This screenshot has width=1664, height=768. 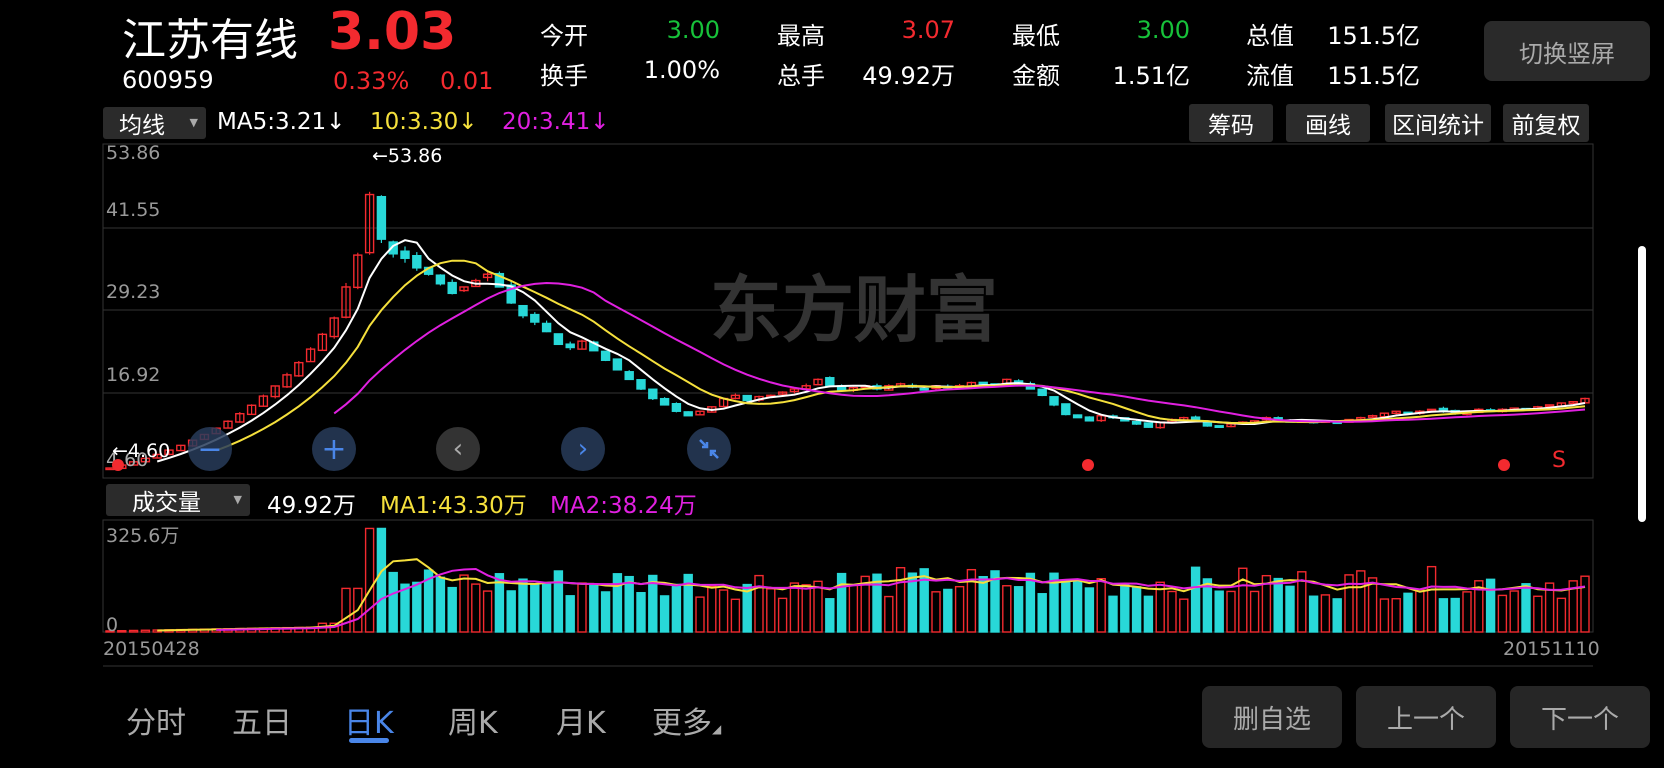 I want to click on scroll-left-button: ‹, so click(x=458, y=449).